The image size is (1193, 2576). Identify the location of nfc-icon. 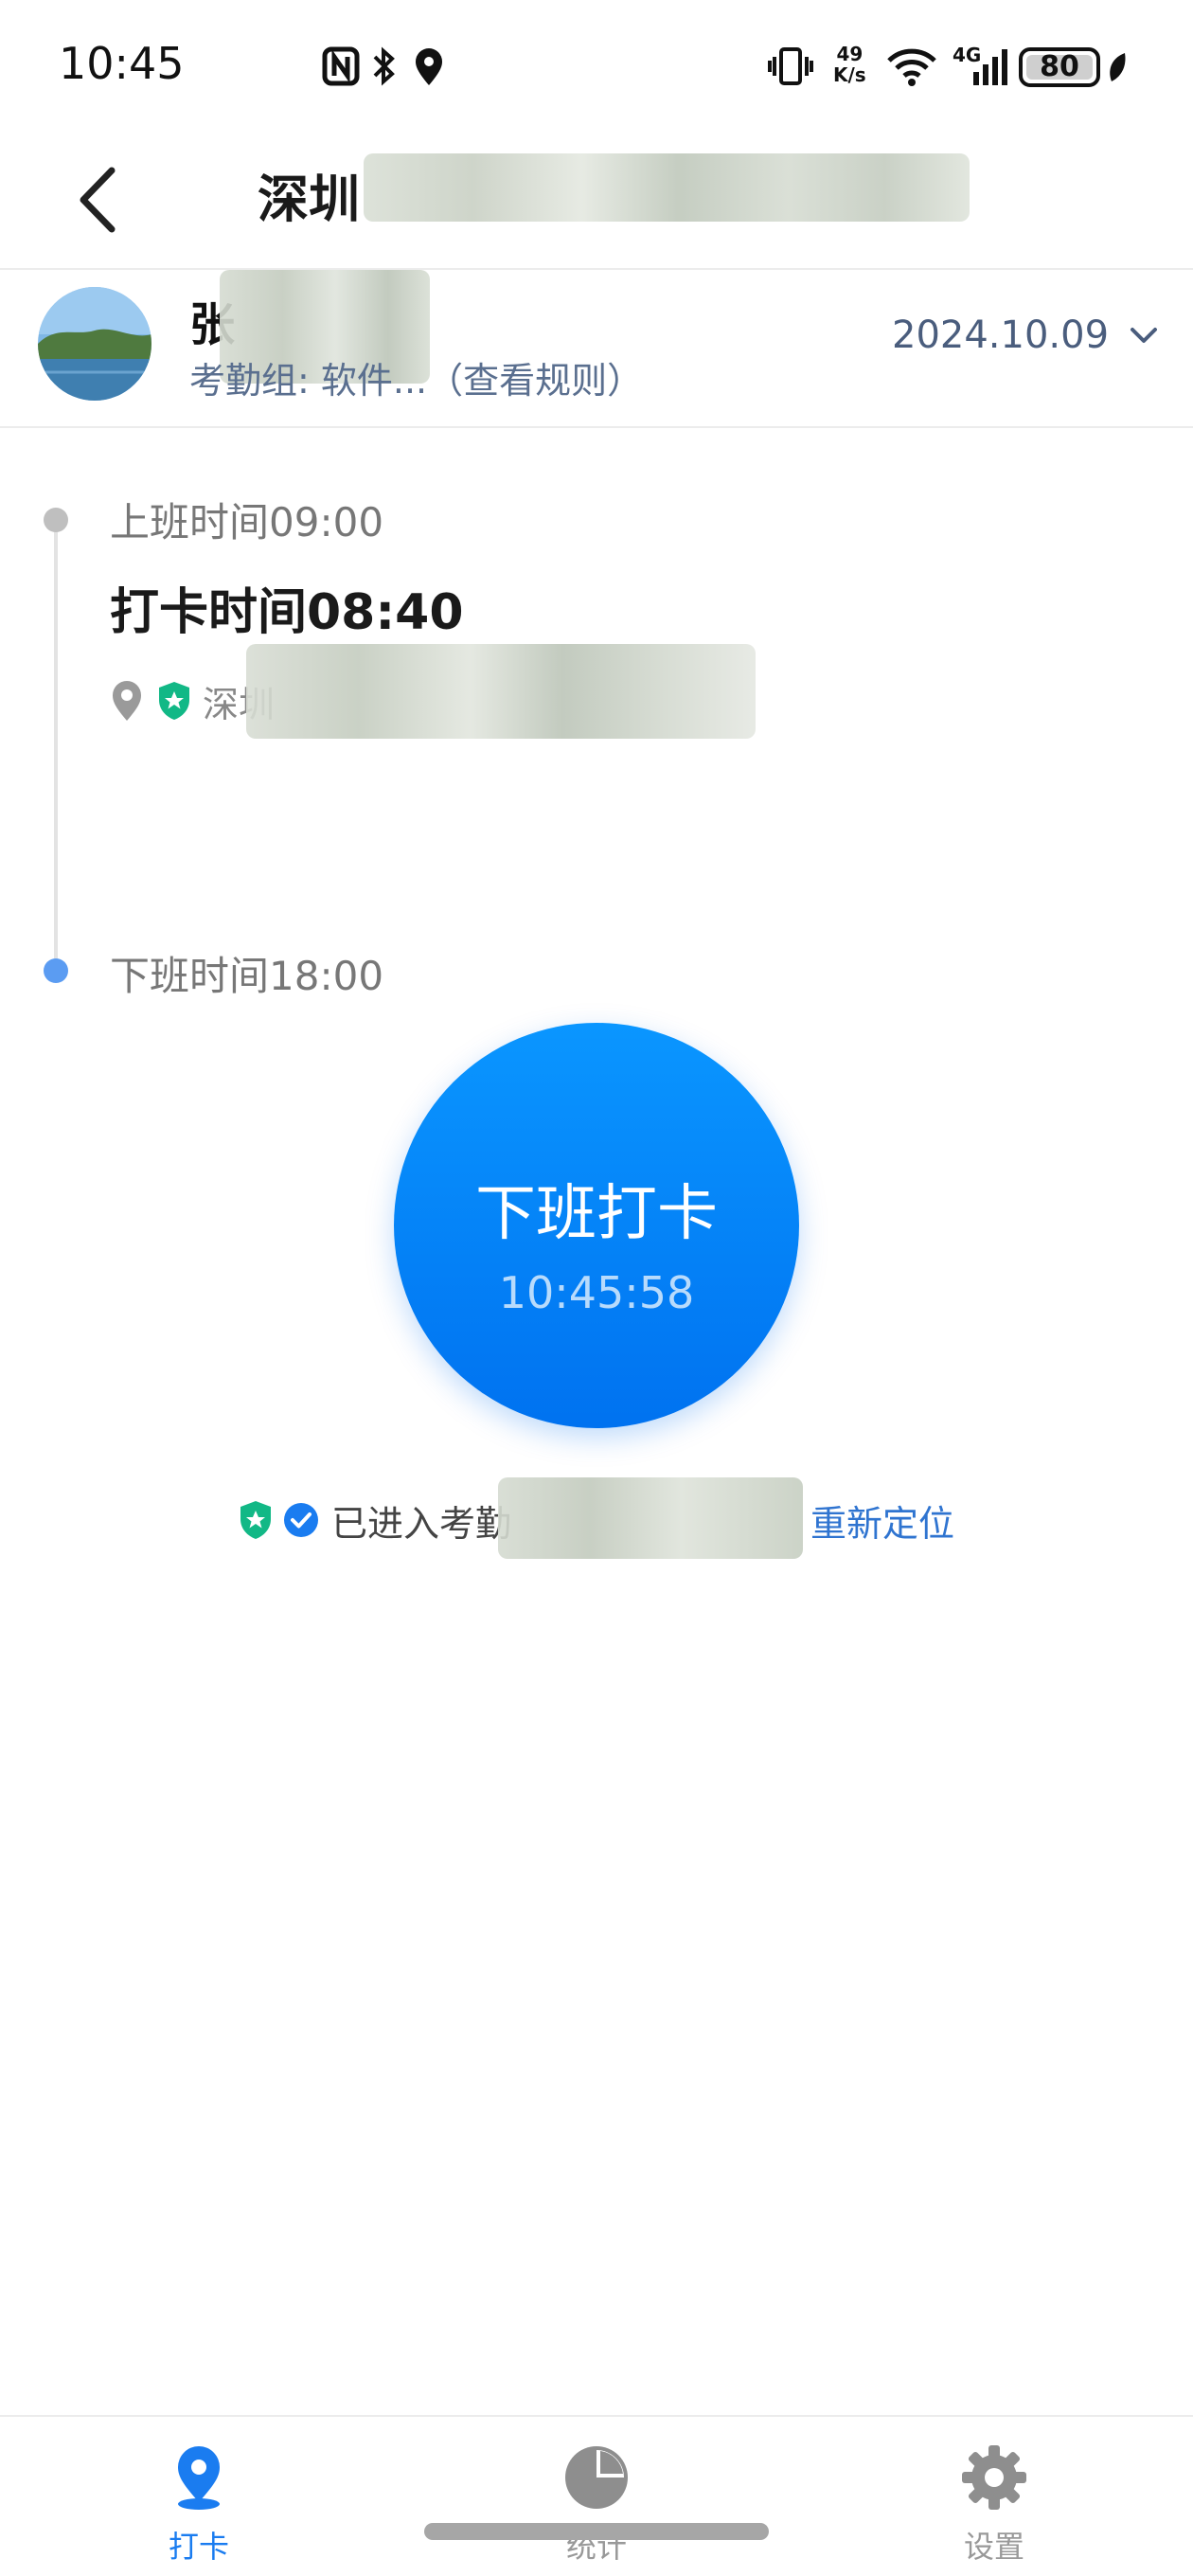
(341, 66).